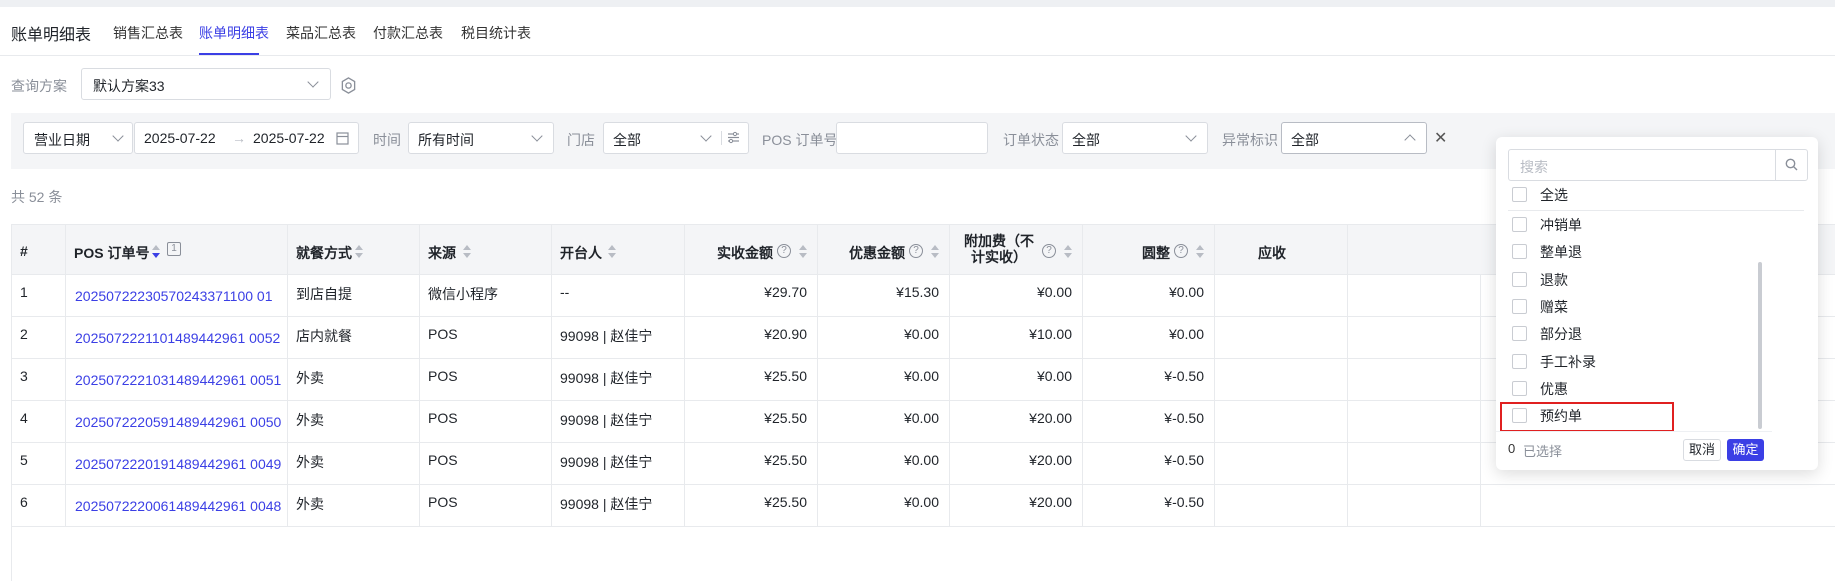 Image resolution: width=1835 pixels, height=581 pixels. What do you see at coordinates (354, 296) in the screenshot?
I see `cell-dine-type: 到店自提` at bounding box center [354, 296].